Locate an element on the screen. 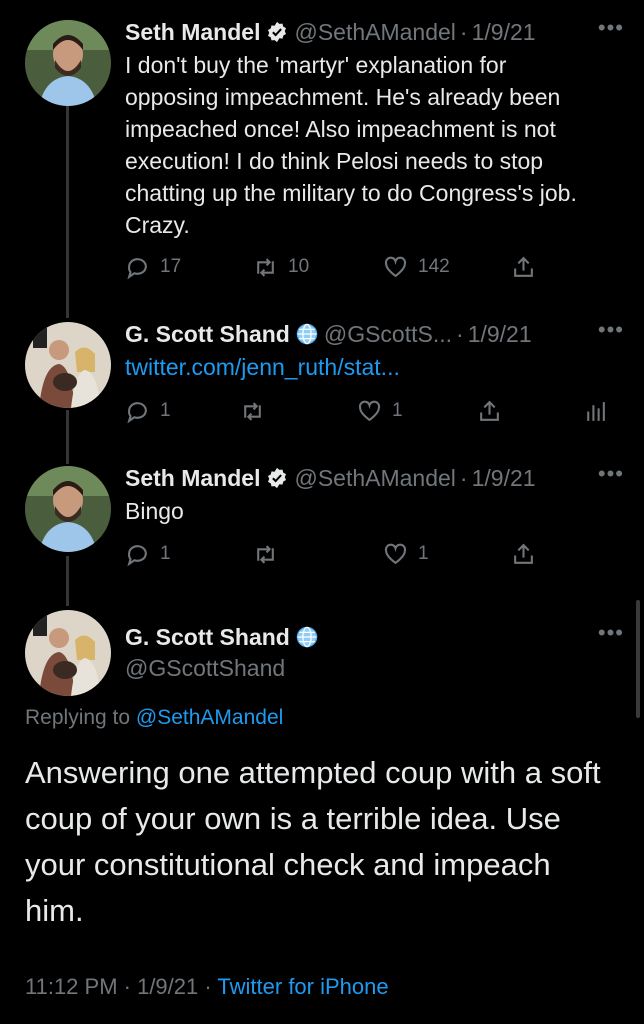 This screenshot has height=1024, width=644. analytics-icon is located at coordinates (596, 411).